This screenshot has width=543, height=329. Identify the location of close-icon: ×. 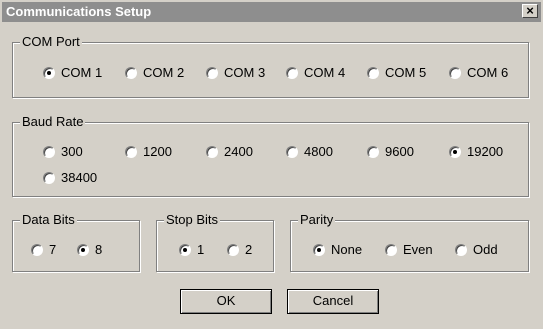
(530, 10).